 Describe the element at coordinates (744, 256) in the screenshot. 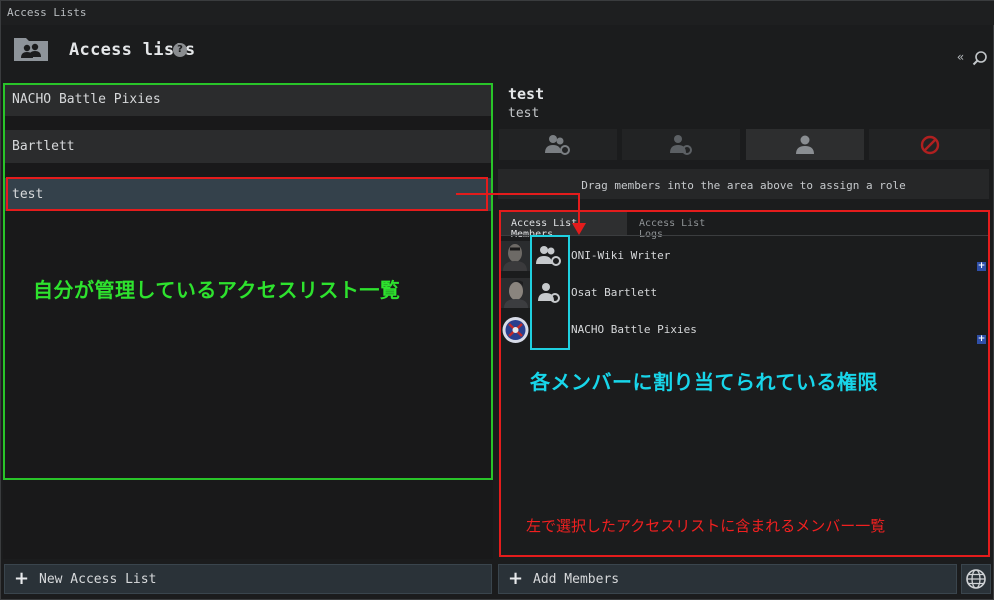

I see `member-row: ONI-Wiki Writer` at that location.